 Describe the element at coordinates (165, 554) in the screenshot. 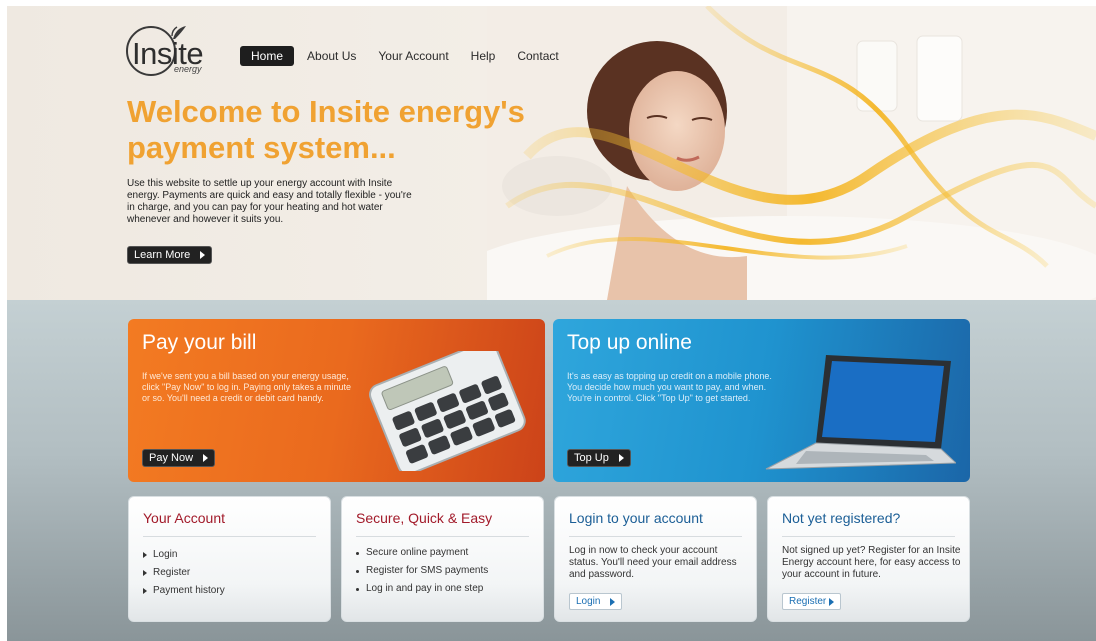

I see `account-link-label: Login` at that location.